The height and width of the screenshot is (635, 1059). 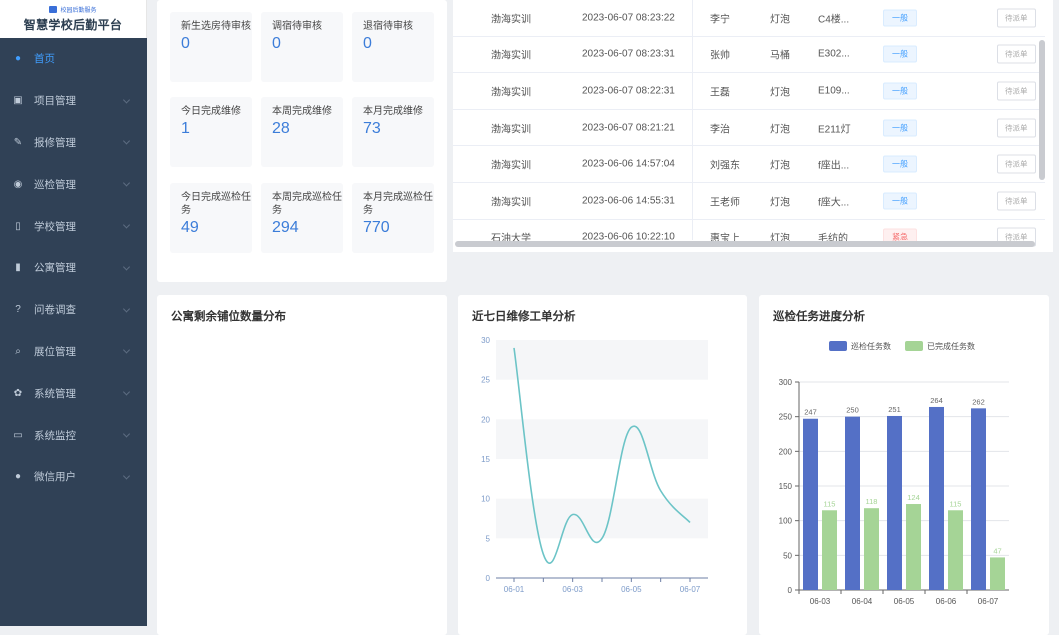 What do you see at coordinates (398, 26) in the screenshot?
I see `stat-label: 退宿待审核` at bounding box center [398, 26].